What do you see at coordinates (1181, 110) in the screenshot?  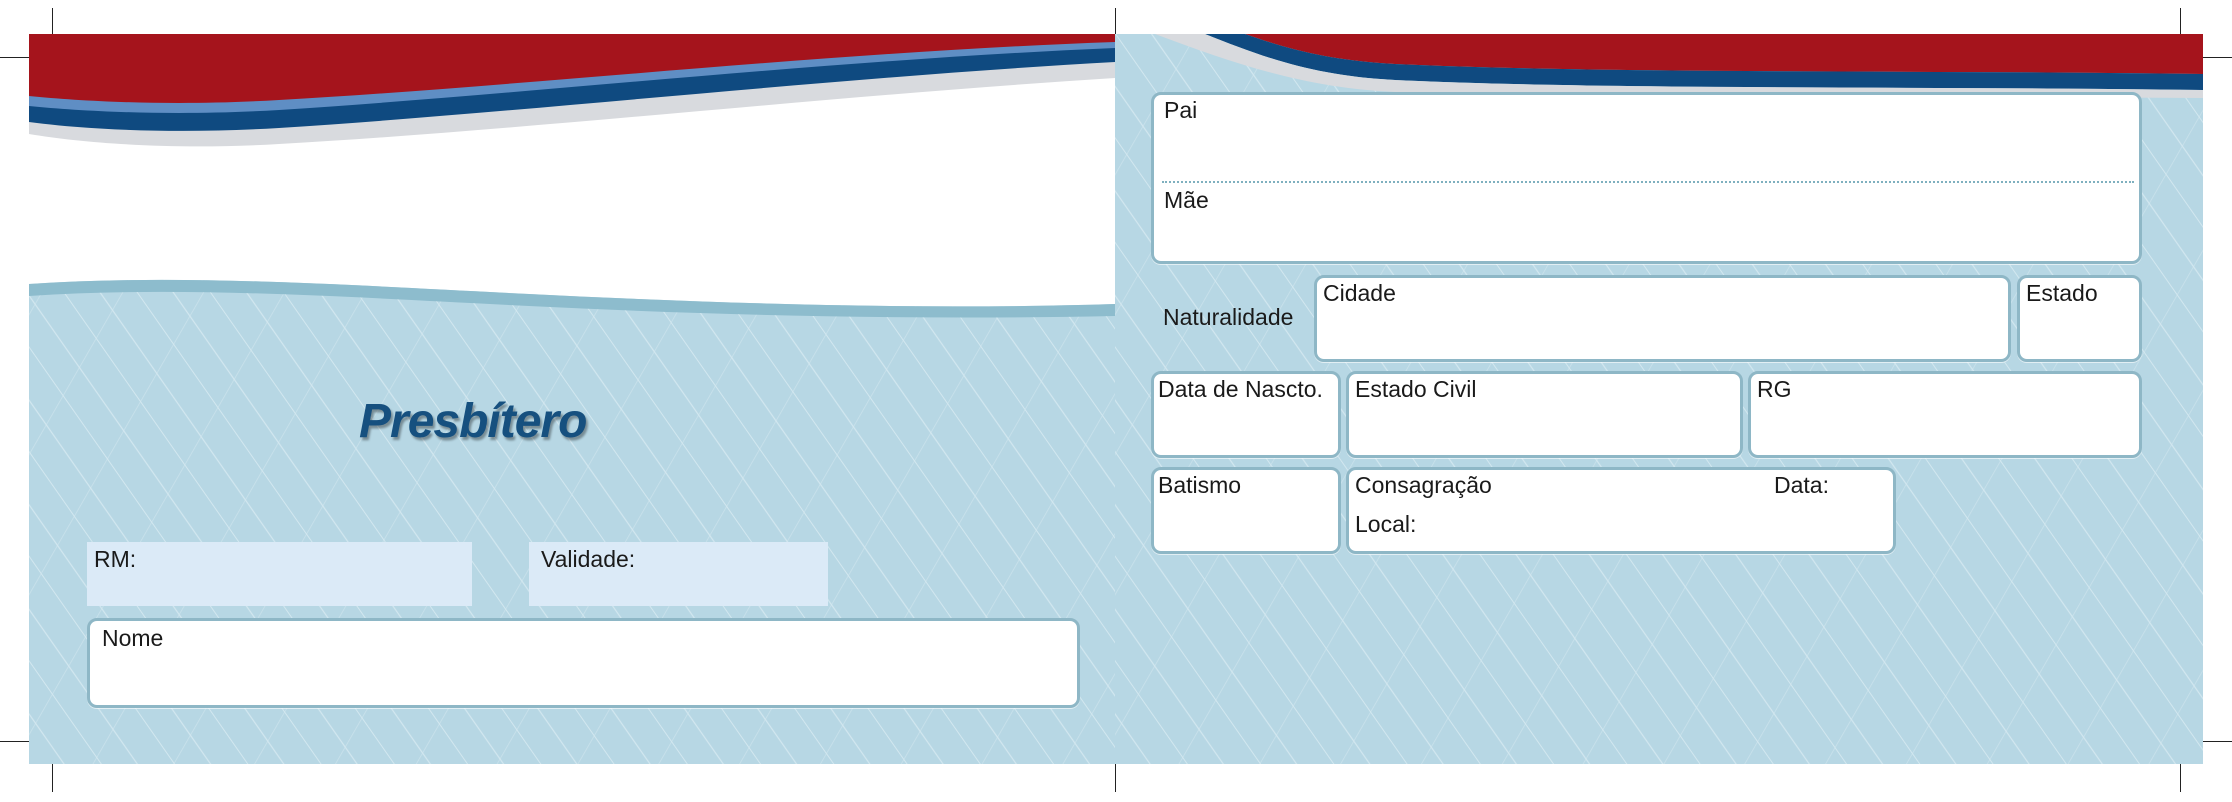 I see `pai-label: Pai` at bounding box center [1181, 110].